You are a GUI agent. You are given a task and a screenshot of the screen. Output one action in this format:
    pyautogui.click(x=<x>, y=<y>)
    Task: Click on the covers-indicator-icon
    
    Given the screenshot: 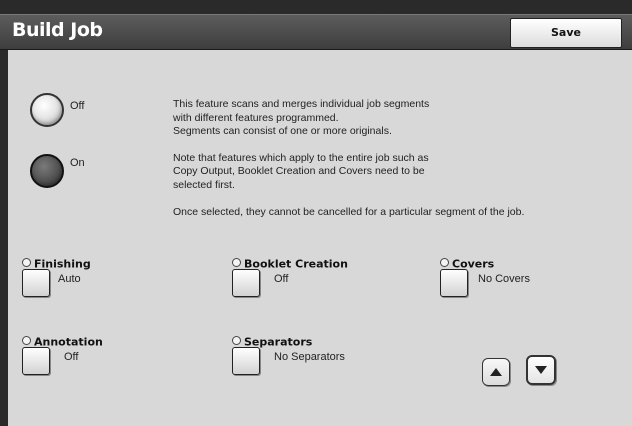 What is the action you would take?
    pyautogui.click(x=444, y=263)
    